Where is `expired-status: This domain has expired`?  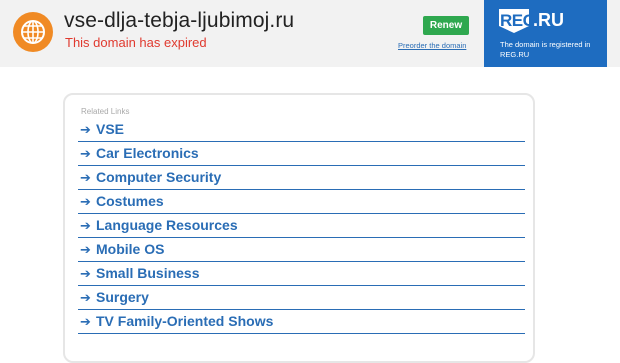
expired-status: This domain has expired is located at coordinates (136, 42).